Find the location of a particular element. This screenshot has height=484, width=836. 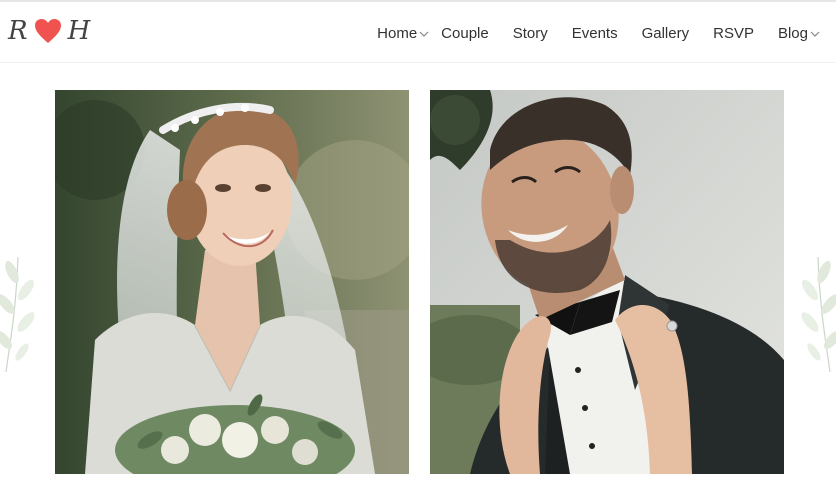

heart-icon is located at coordinates (47, 31).